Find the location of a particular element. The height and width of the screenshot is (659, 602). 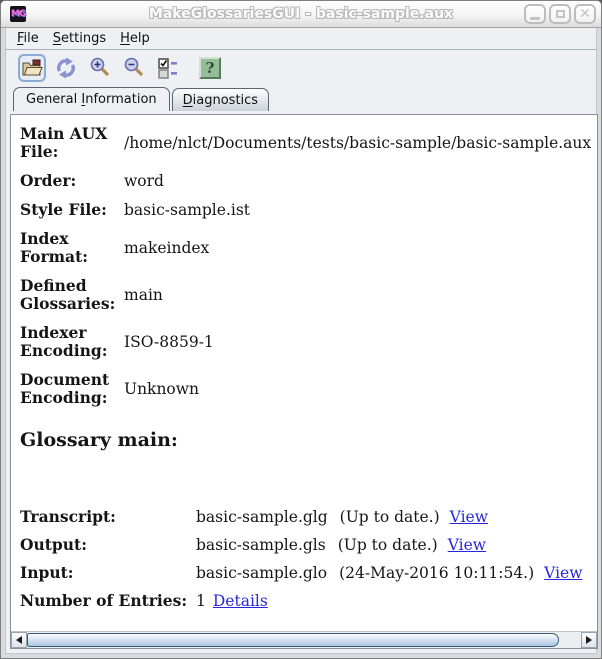

arrow-right-icon is located at coordinates (589, 640).